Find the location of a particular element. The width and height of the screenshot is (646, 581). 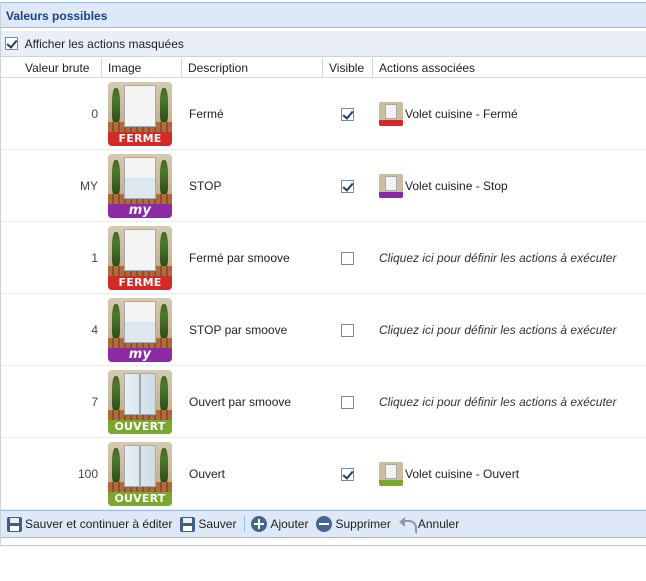

cancel-label: Annuler is located at coordinates (438, 524).